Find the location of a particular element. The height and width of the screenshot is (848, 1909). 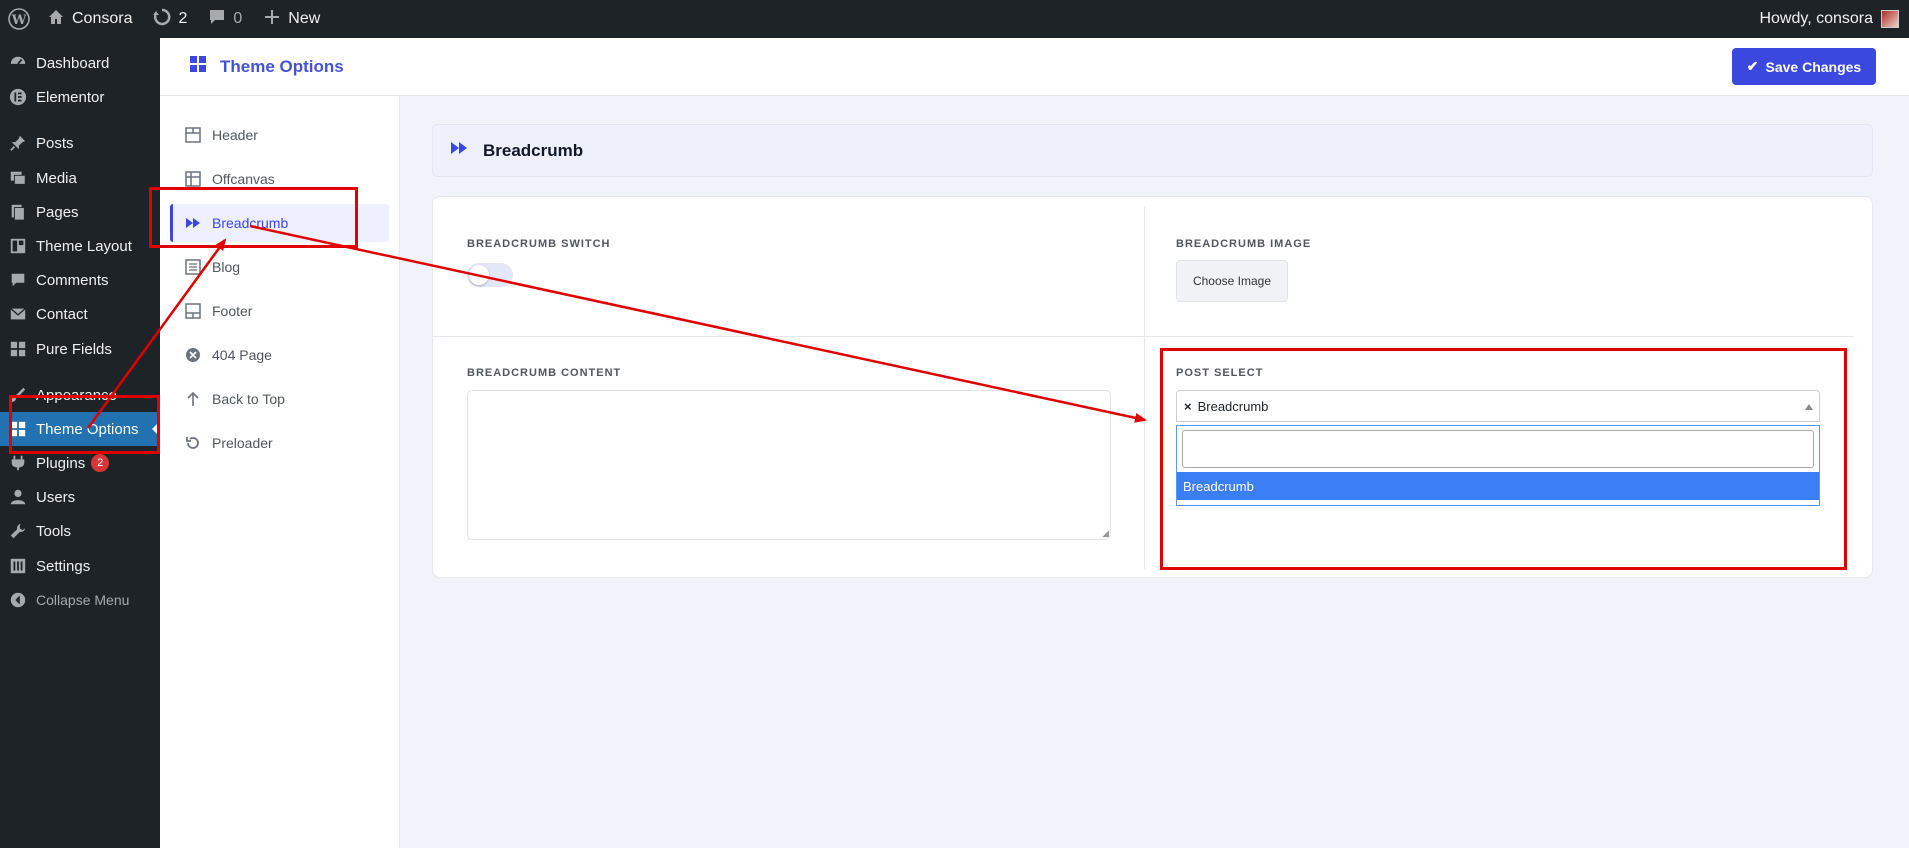

updates-link: 2 is located at coordinates (169, 19).